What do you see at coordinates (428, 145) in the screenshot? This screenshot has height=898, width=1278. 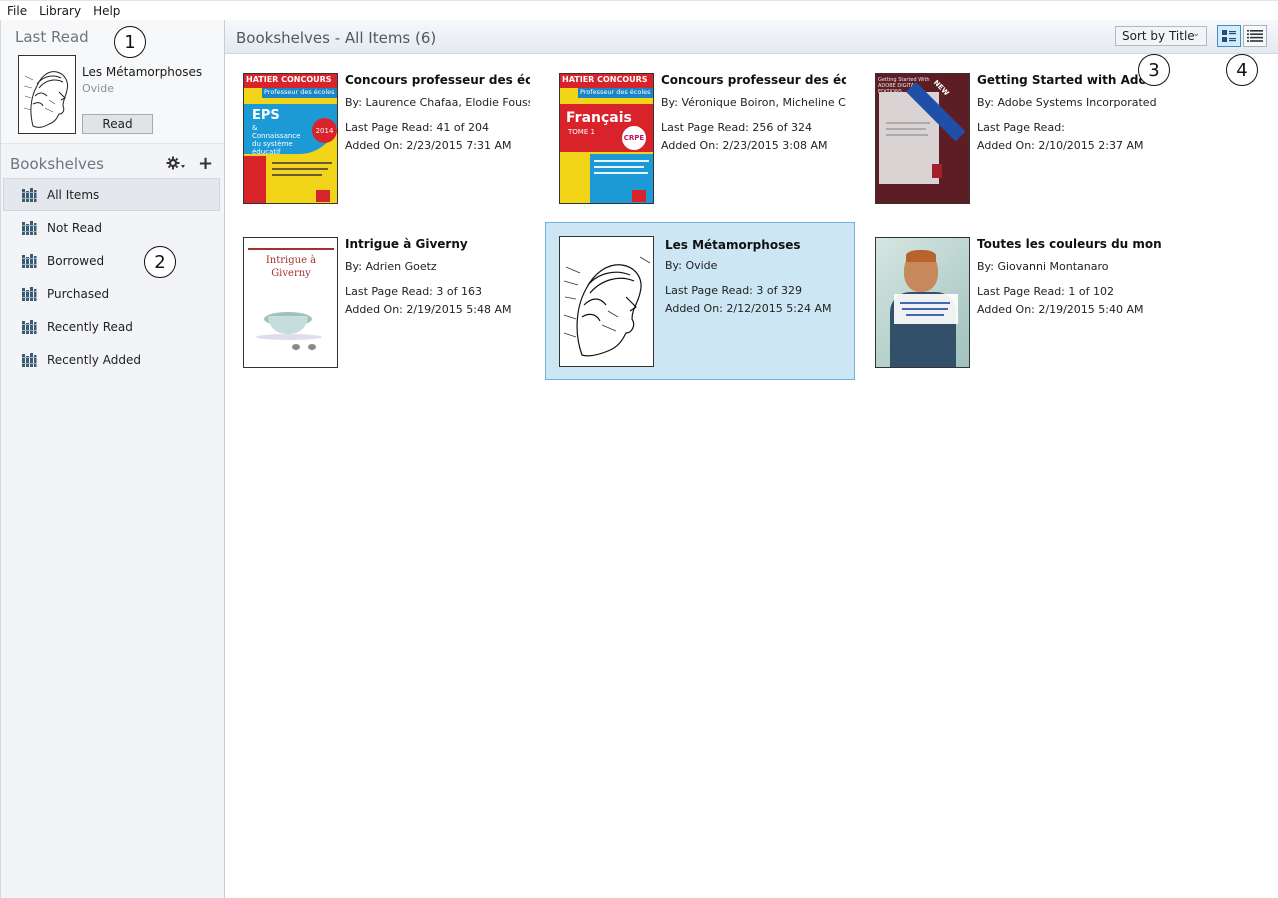 I see `book-added-on: Added On: 2/23/2015 7:31 AM` at bounding box center [428, 145].